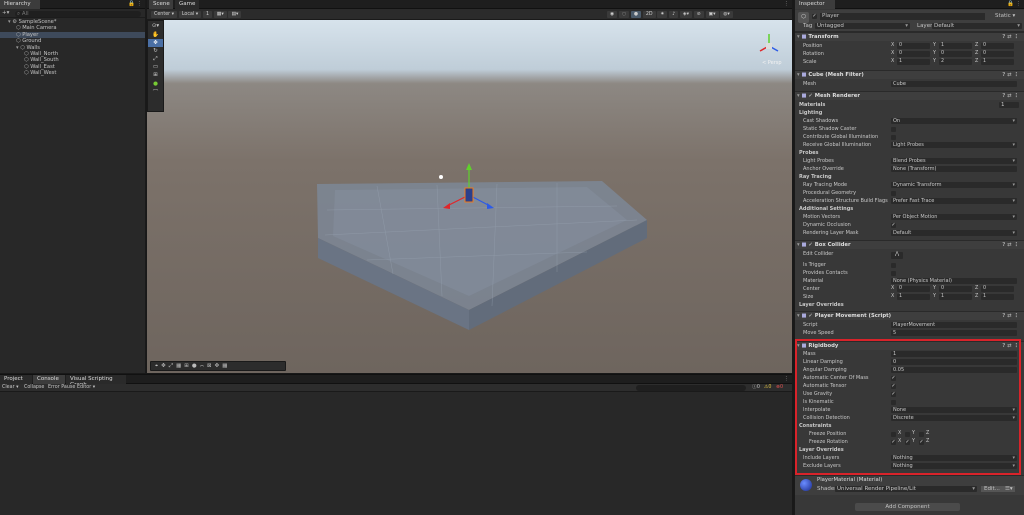  What do you see at coordinates (909, 74) in the screenshot?
I see `mesh-filter-header: ▾ ■ Cube (Mesh Filter) ?⇄⋮` at bounding box center [909, 74].